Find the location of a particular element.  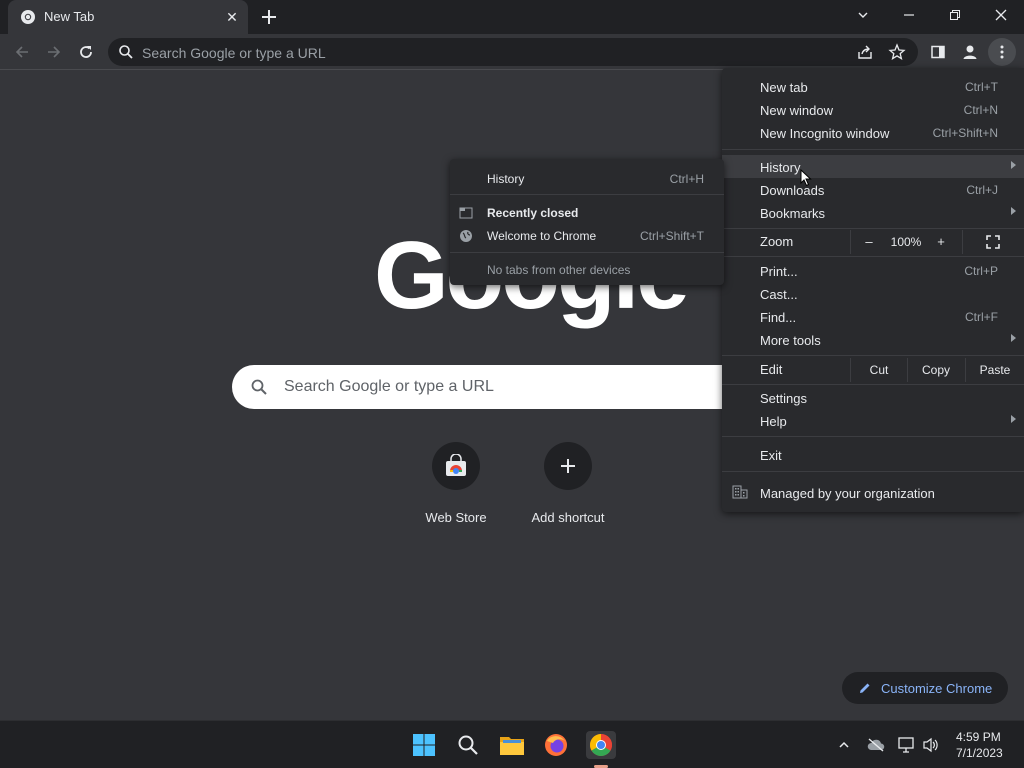

taskbar: 4:59 PM 7/1/2023 is located at coordinates (512, 744).